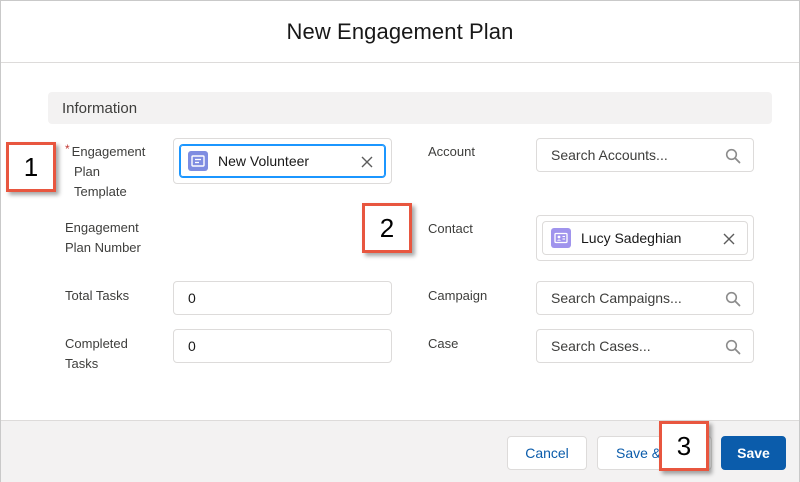 Image resolution: width=800 pixels, height=482 pixels. Describe the element at coordinates (561, 238) in the screenshot. I see `contact-card-icon` at that location.